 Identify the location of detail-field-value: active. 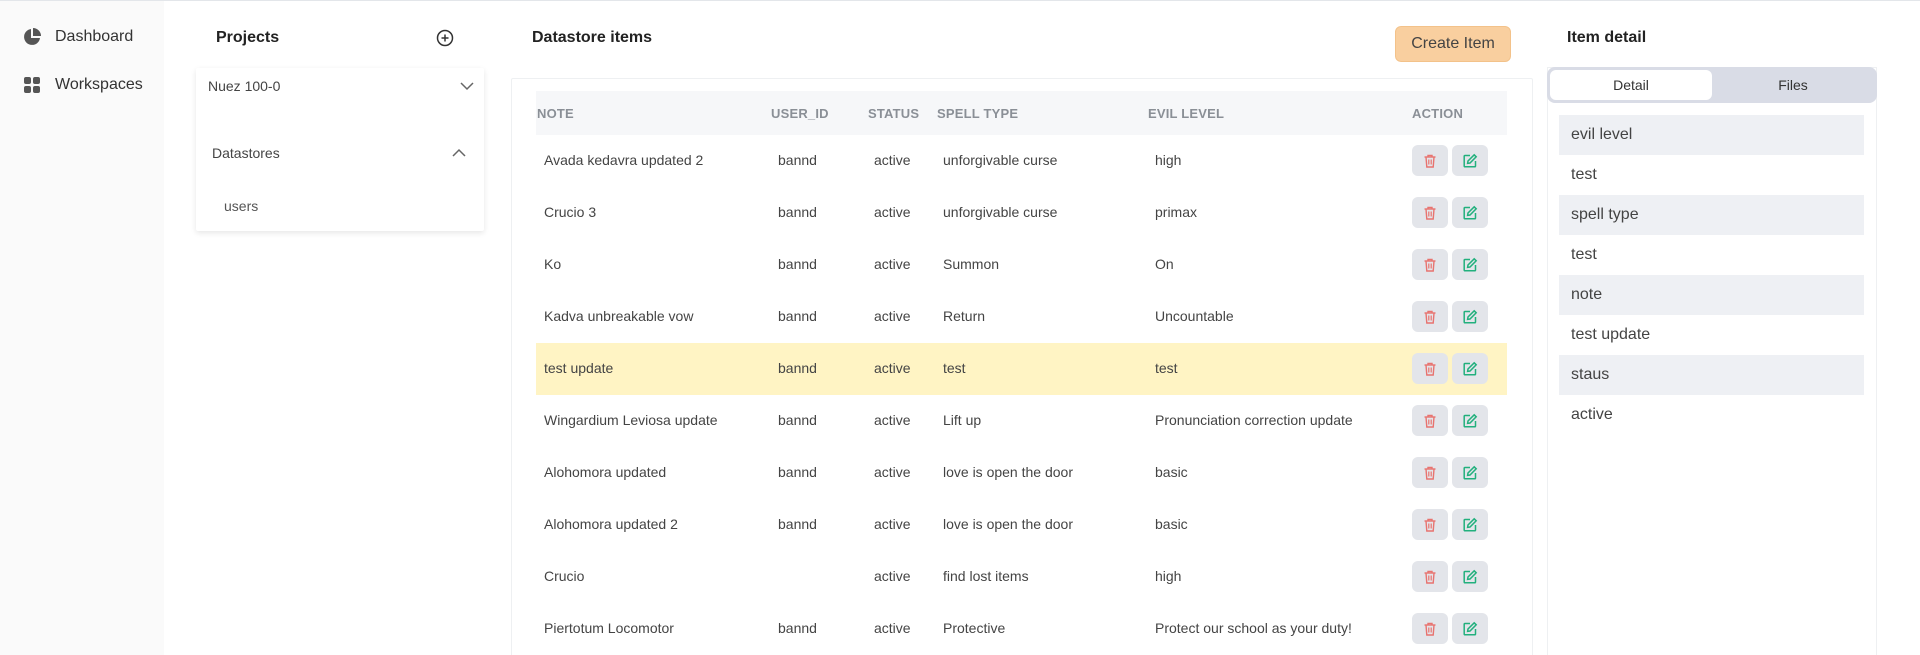
(1592, 414).